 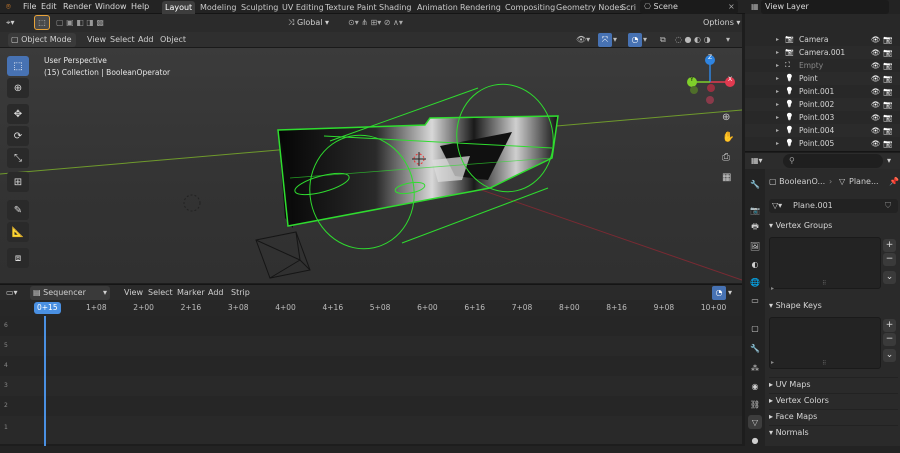 What do you see at coordinates (822, 143) in the screenshot?
I see `outliner-row: ▸ 💡 Point.005 👁 📷` at bounding box center [822, 143].